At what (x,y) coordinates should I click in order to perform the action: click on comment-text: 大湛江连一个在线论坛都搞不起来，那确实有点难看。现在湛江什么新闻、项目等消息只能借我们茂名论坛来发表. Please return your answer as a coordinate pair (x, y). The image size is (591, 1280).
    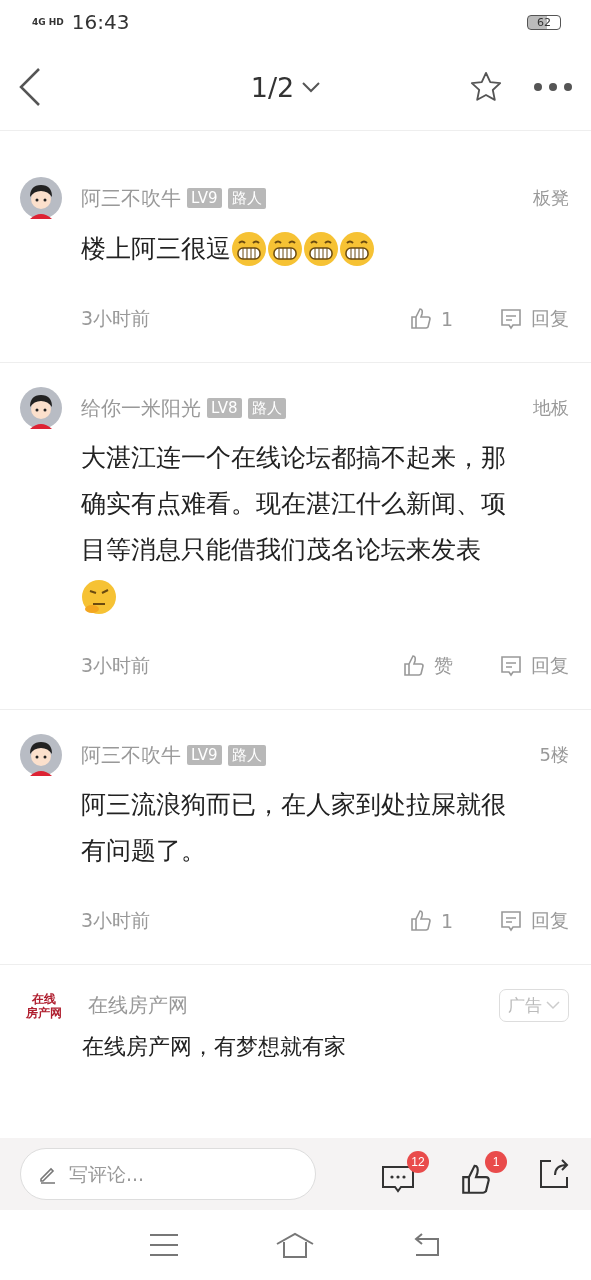
    Looking at the image, I should click on (294, 504).